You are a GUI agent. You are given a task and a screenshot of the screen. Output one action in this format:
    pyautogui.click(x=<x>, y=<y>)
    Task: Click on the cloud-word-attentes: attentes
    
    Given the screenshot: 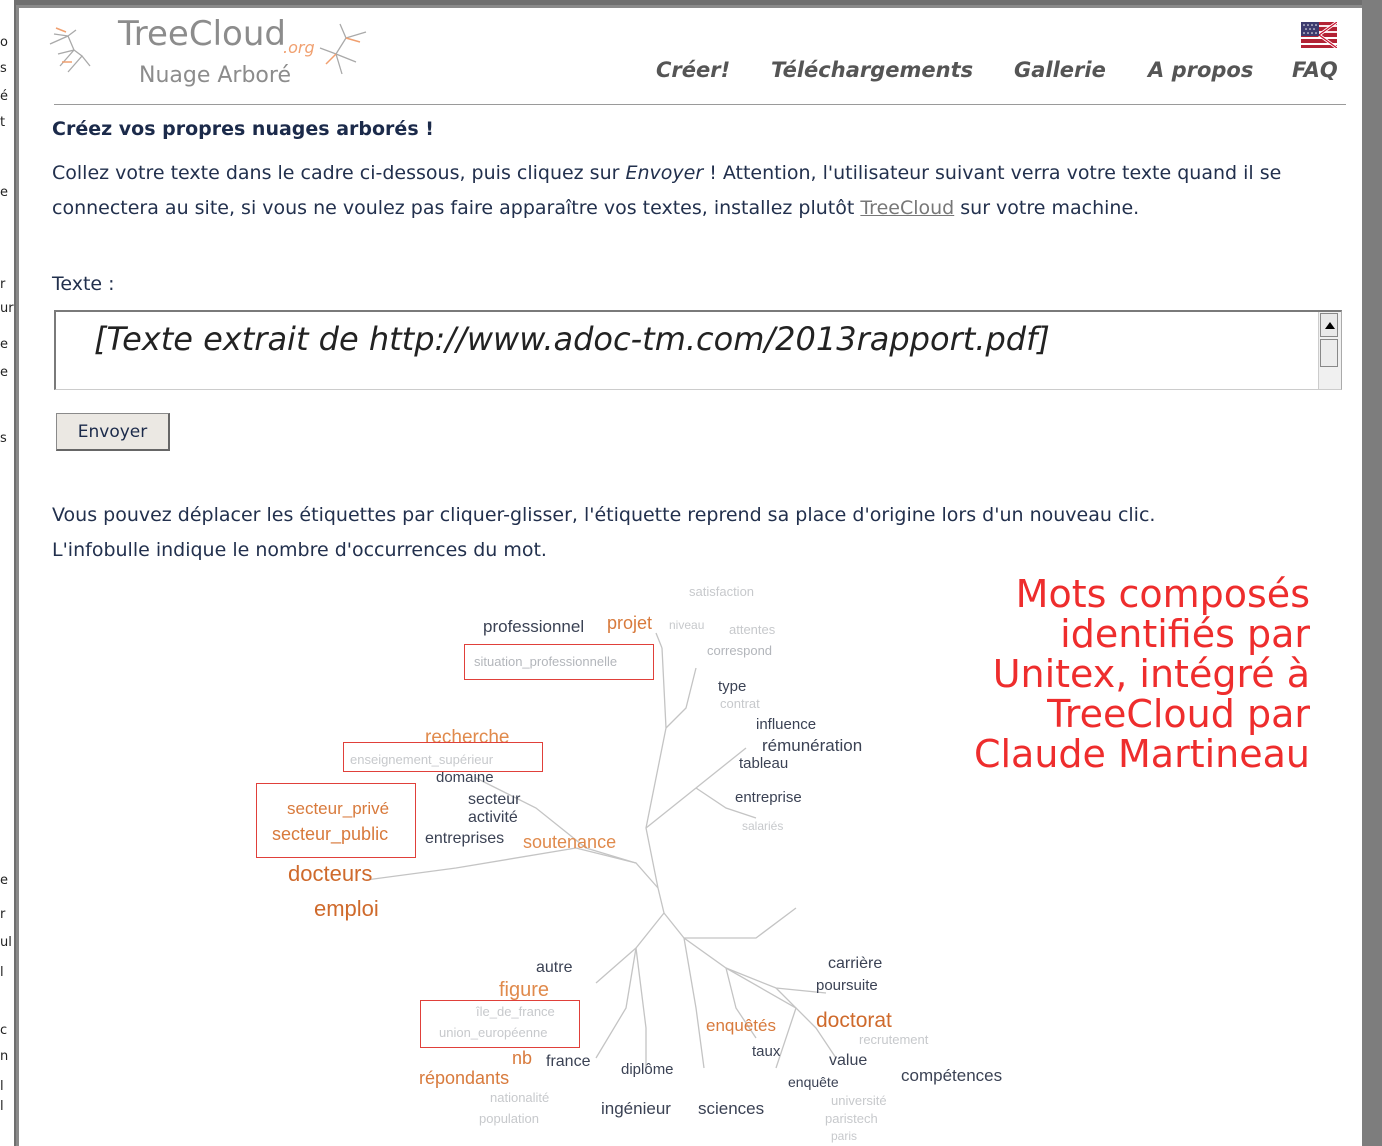 What is the action you would take?
    pyautogui.click(x=752, y=629)
    